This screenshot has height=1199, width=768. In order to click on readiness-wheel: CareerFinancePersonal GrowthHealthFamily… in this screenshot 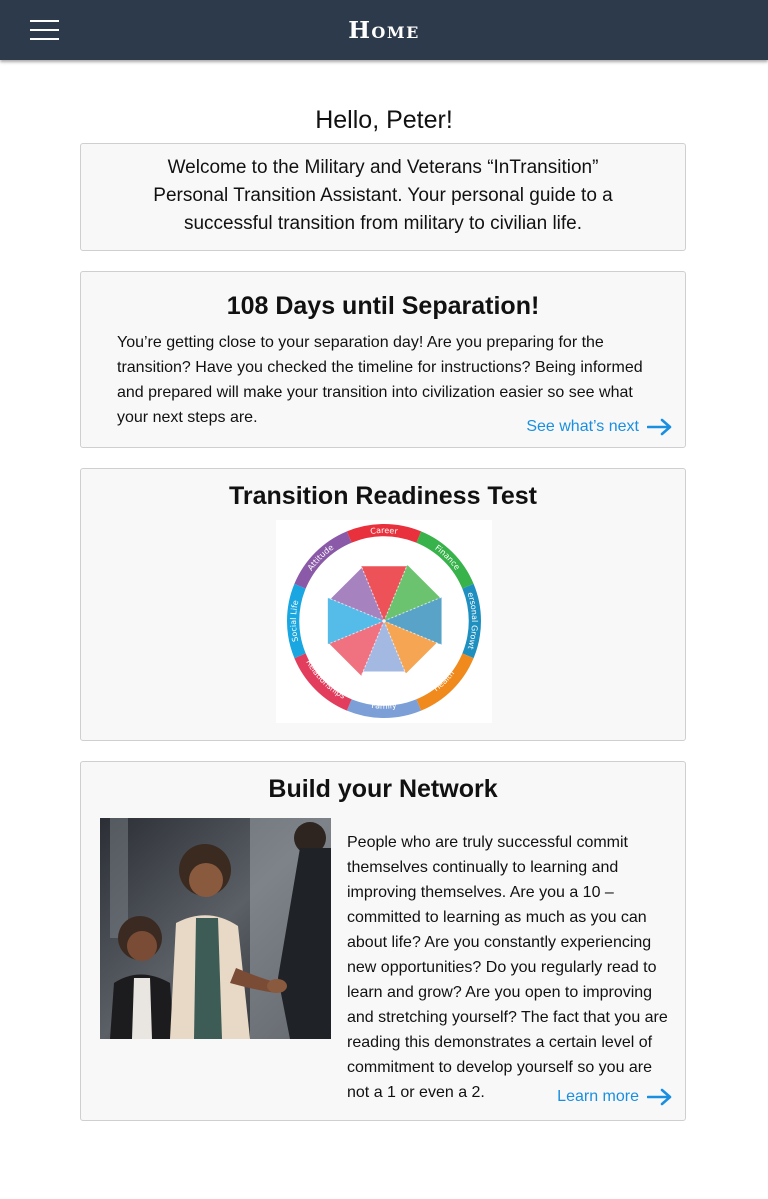, I will do `click(382, 618)`.